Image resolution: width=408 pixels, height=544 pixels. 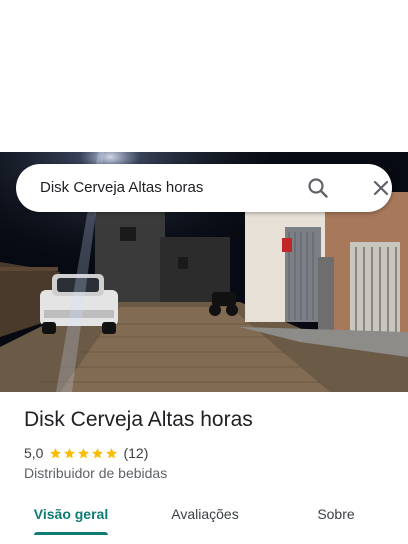 What do you see at coordinates (336, 514) in the screenshot?
I see `tab-about: Sobre` at bounding box center [336, 514].